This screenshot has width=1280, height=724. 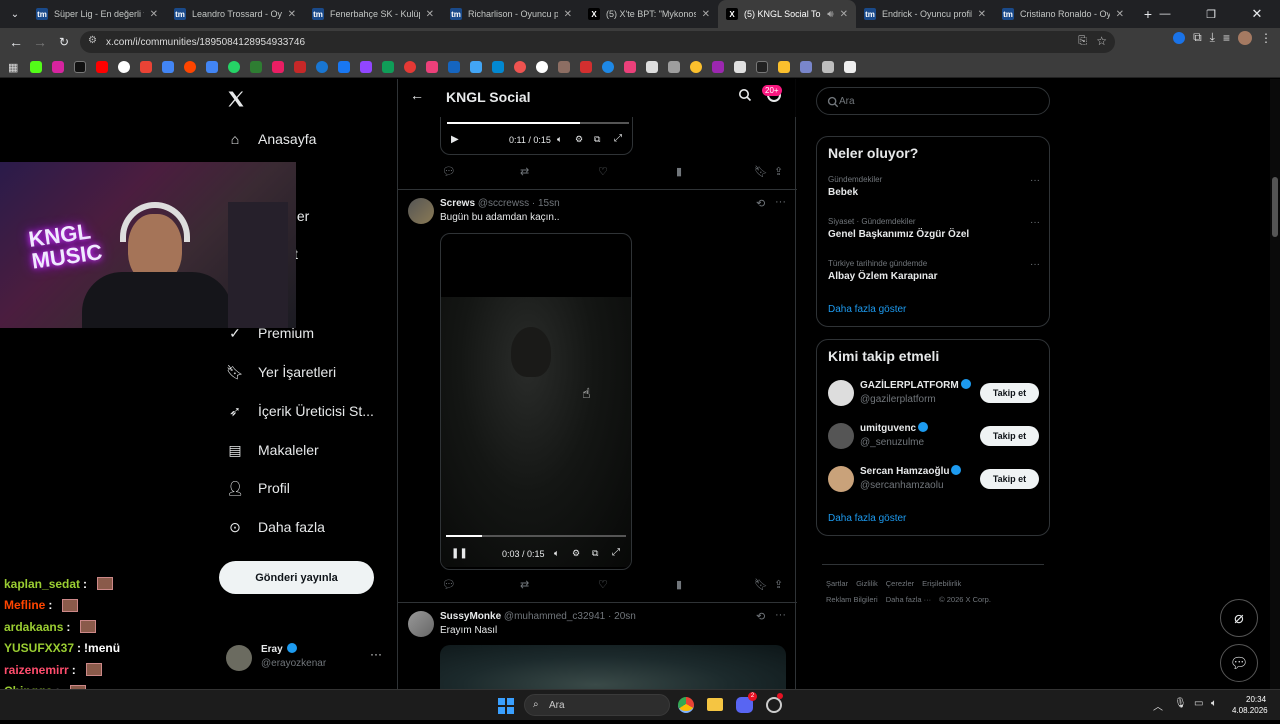 I want to click on bookmark-gmail-icon, so click(x=146, y=66).